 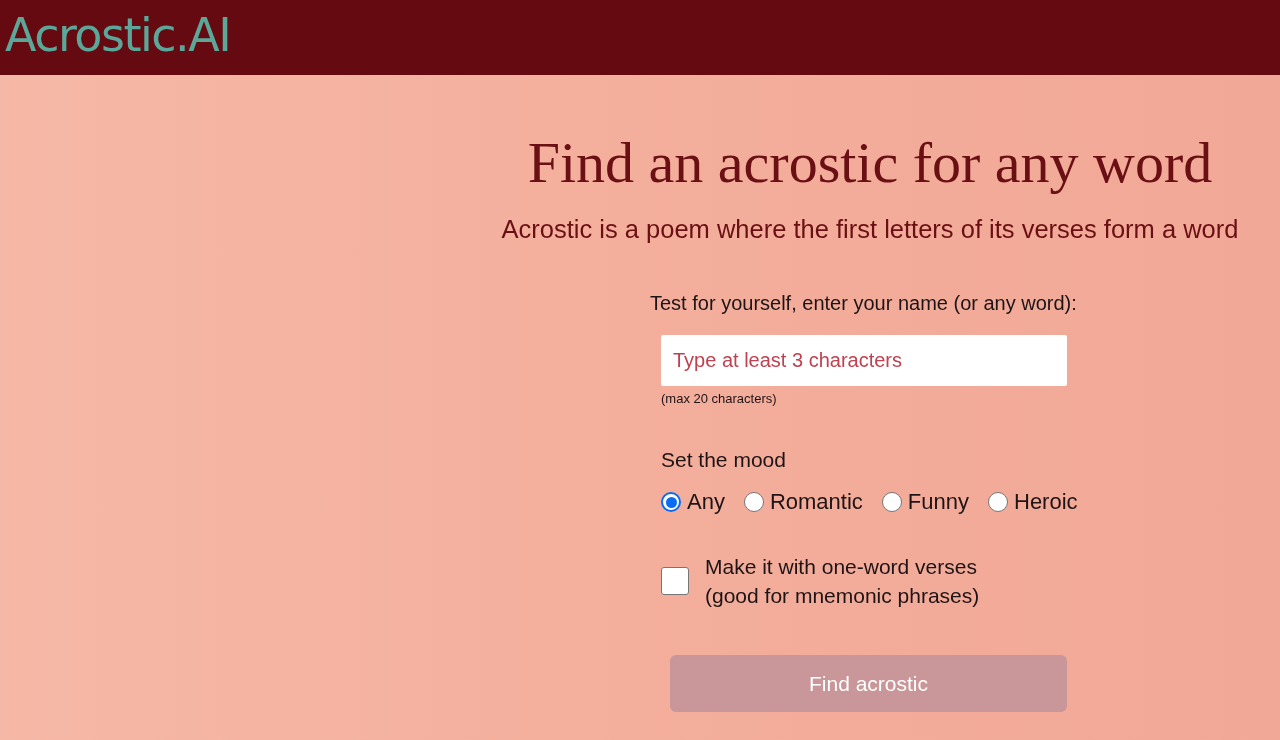 What do you see at coordinates (864, 360) in the screenshot?
I see `word-input: Type at least 3 characters` at bounding box center [864, 360].